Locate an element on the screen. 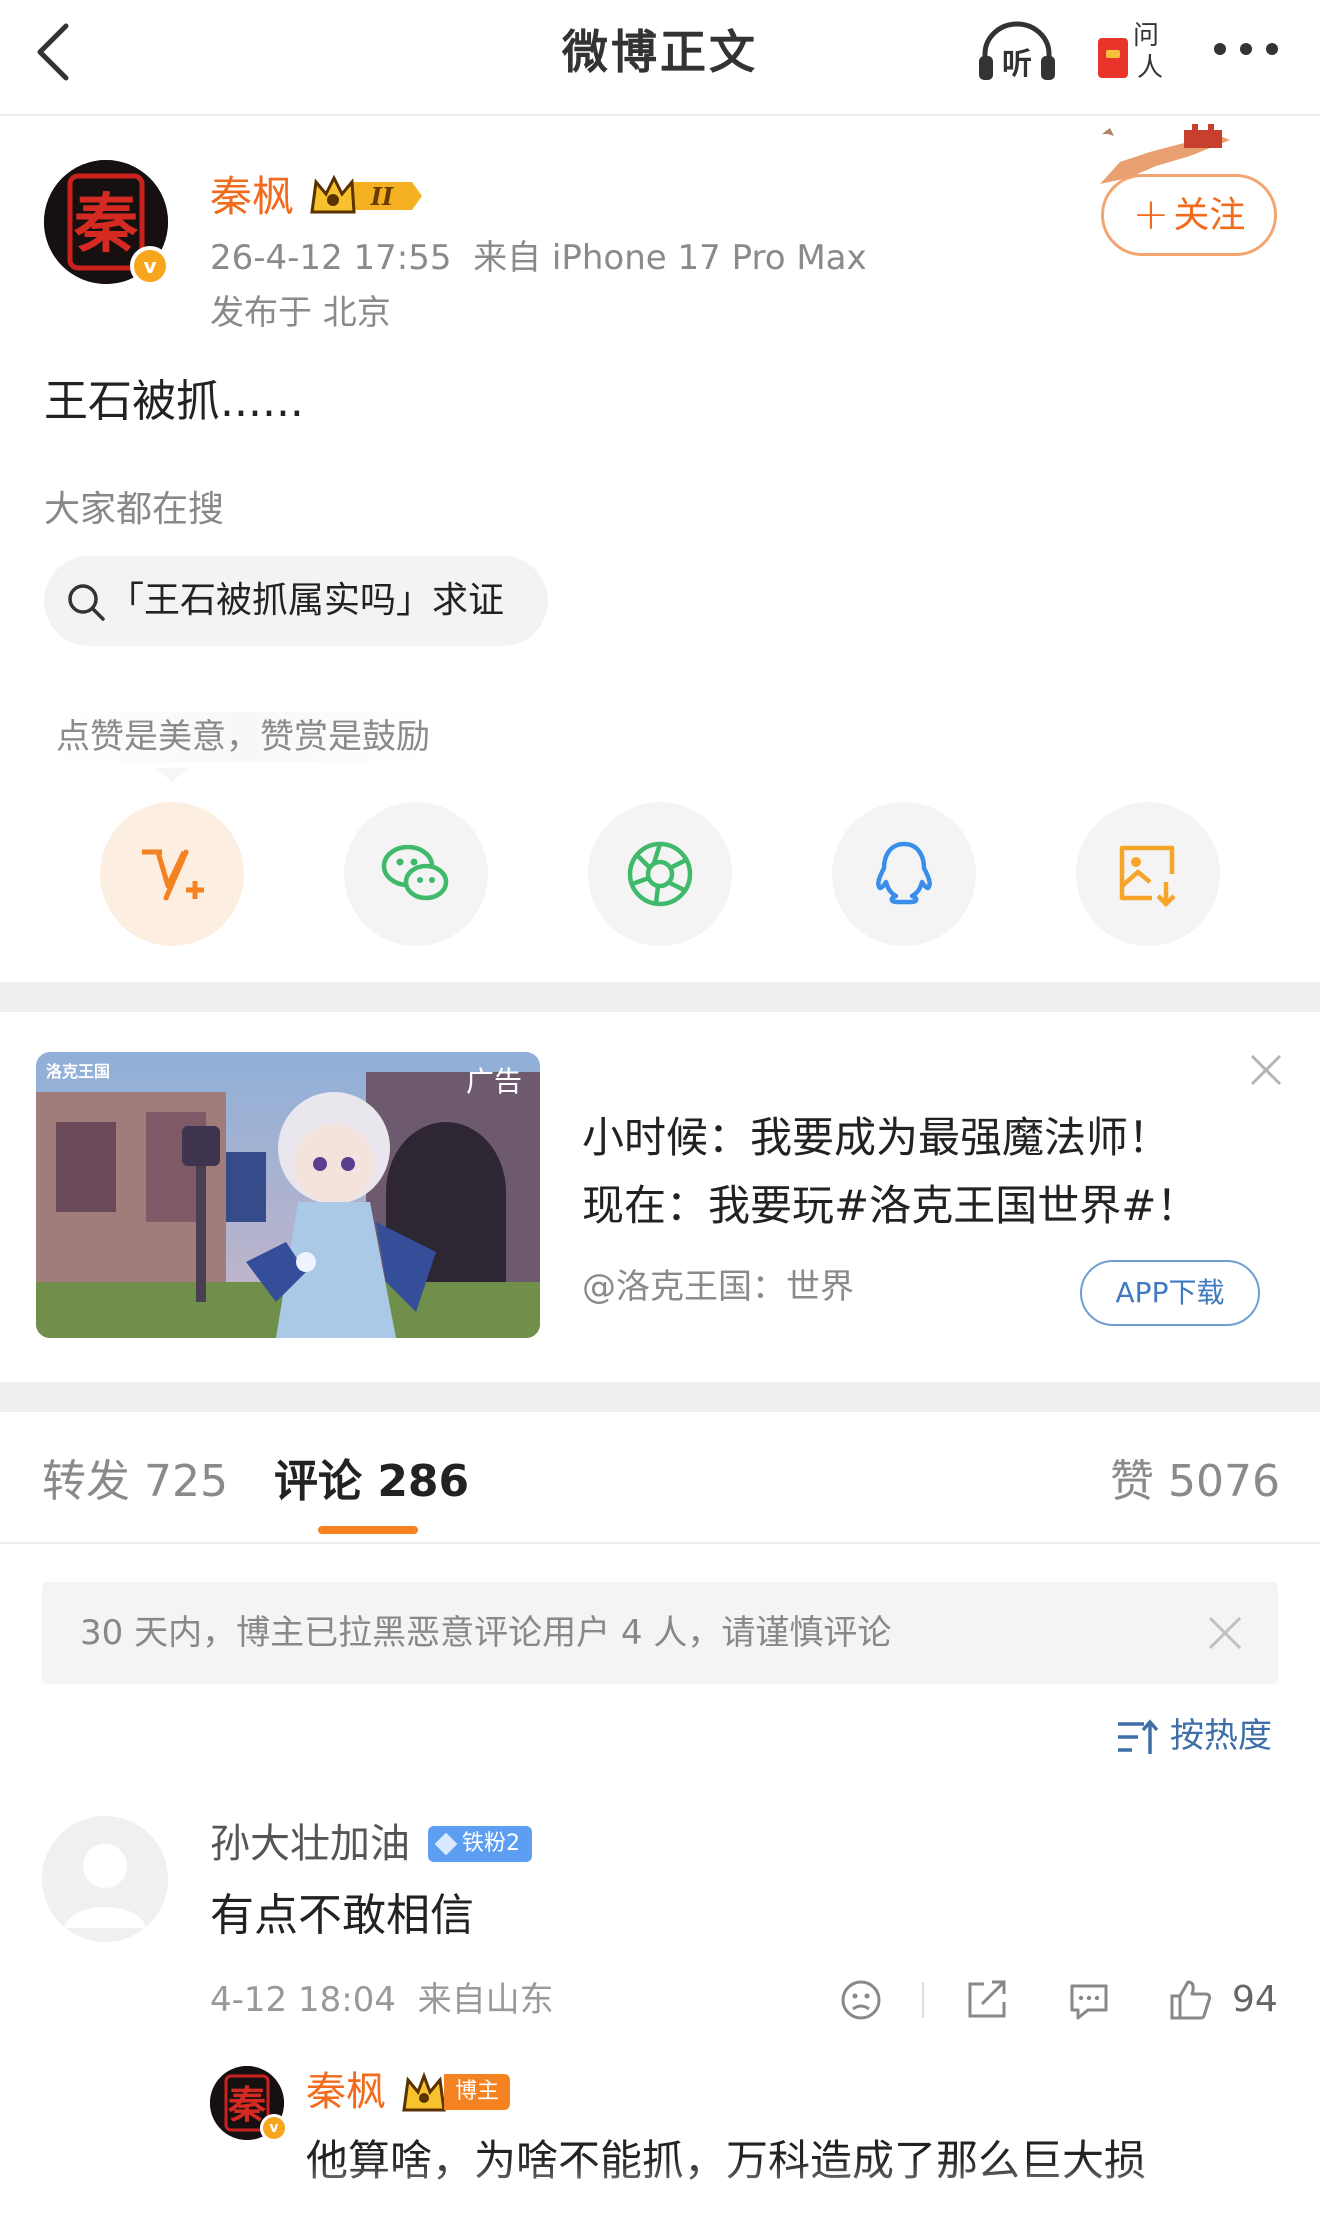 The width and height of the screenshot is (1320, 2214). commenter-avatar is located at coordinates (105, 1879).